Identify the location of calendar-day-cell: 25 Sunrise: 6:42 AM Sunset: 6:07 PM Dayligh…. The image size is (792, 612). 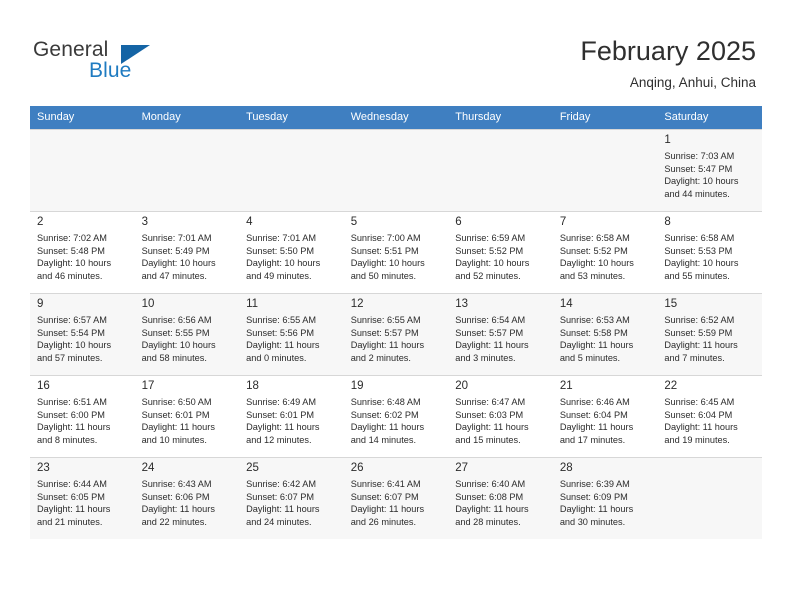
(291, 498).